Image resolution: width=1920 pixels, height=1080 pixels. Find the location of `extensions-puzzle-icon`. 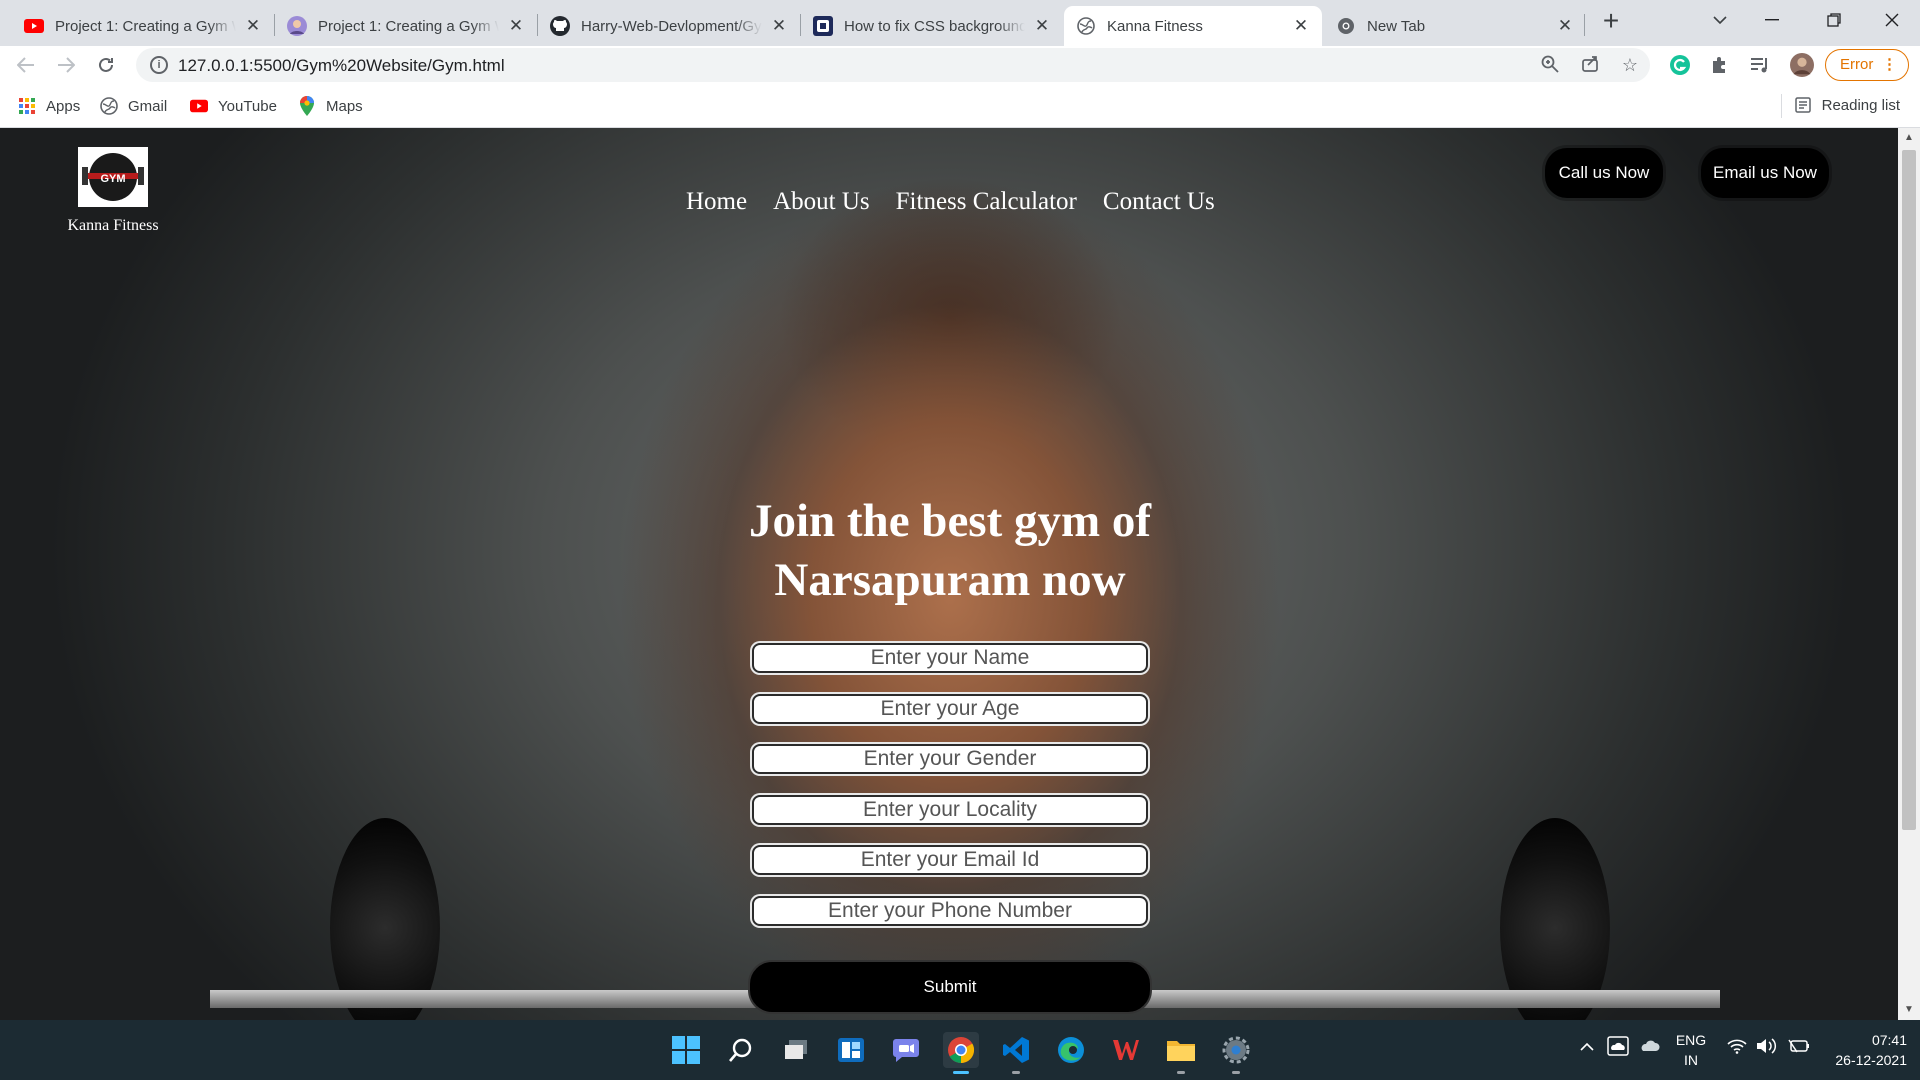

extensions-puzzle-icon is located at coordinates (1720, 65).